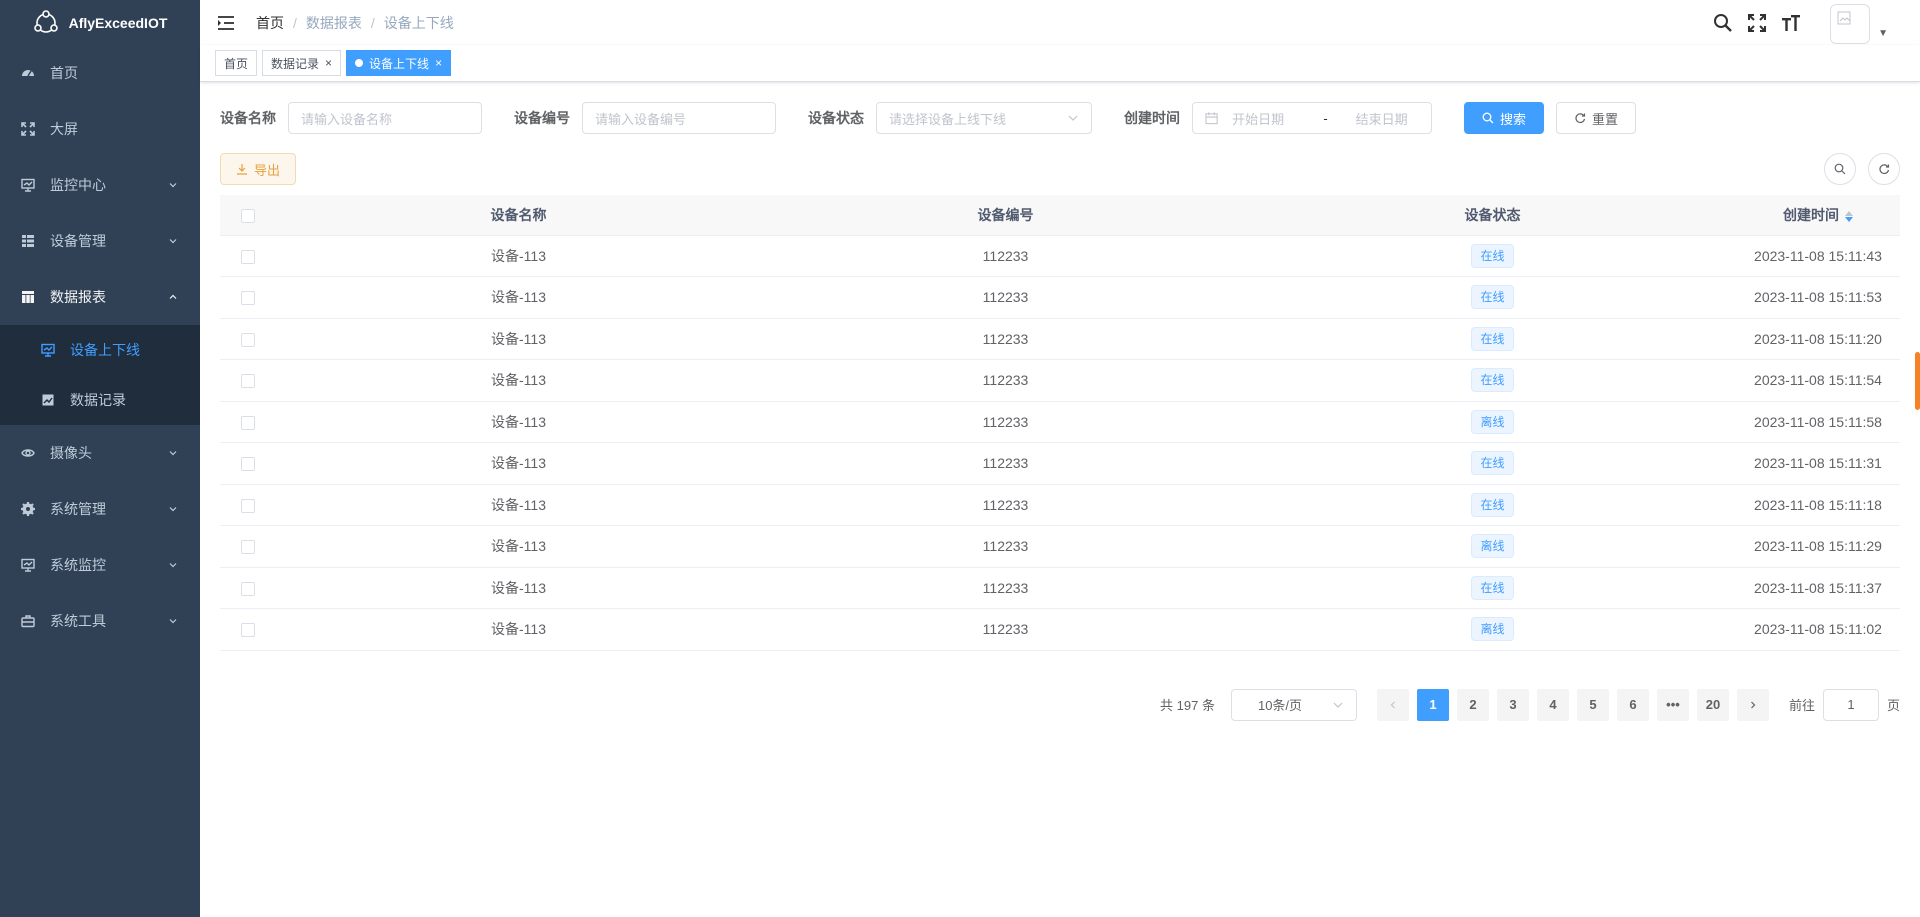  Describe the element at coordinates (359, 63) in the screenshot. I see `active-dot-icon` at that location.